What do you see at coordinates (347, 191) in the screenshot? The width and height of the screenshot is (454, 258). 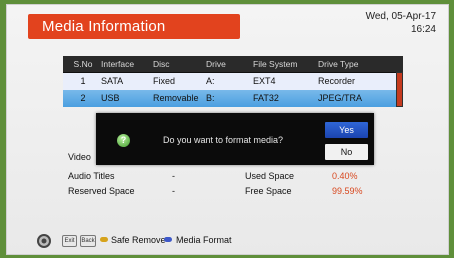 I see `free-space-value: 99.59%` at bounding box center [347, 191].